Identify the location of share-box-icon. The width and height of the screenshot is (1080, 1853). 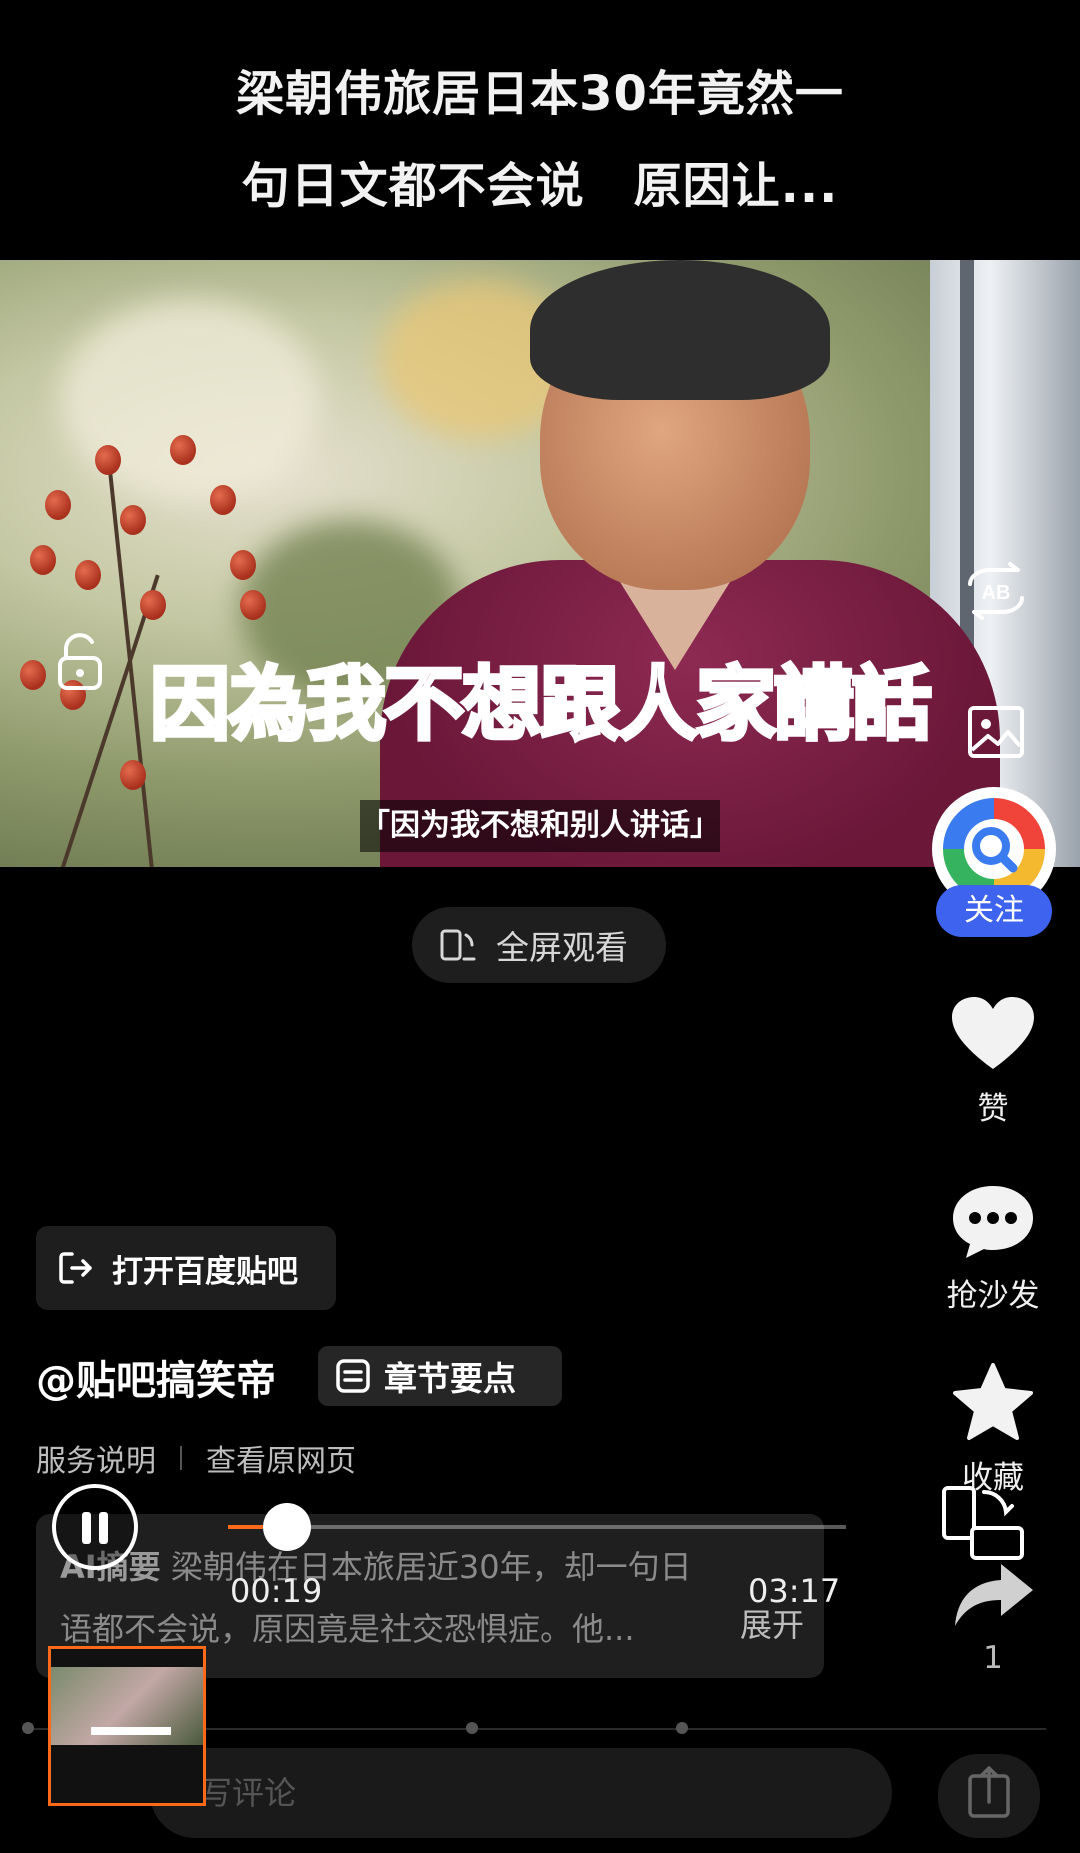
(989, 1792).